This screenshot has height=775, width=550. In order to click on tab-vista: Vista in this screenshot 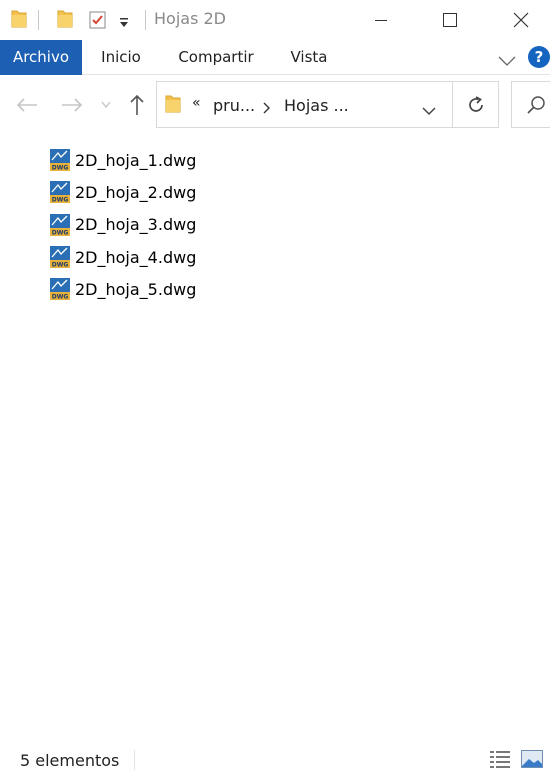, I will do `click(309, 57)`.